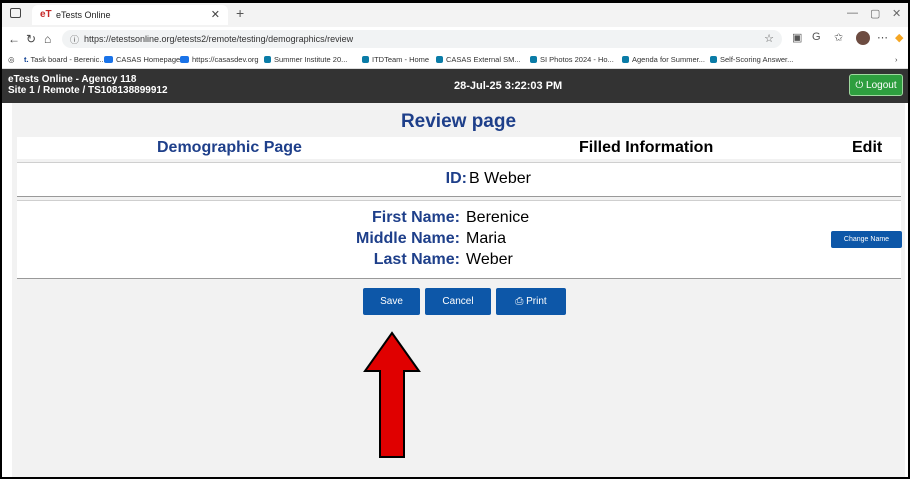 This screenshot has width=910, height=479. Describe the element at coordinates (130, 15) in the screenshot. I see `tab-etests-online: eT eTests Online ✕` at that location.